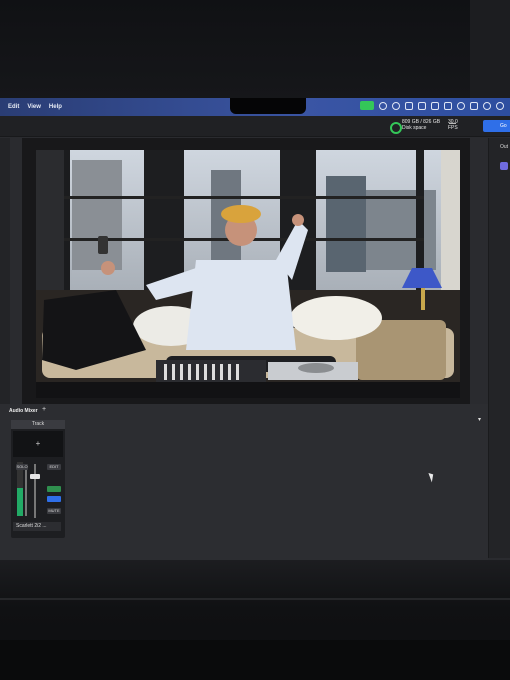 This screenshot has height=680, width=510. I want to click on fps-label: FPS, so click(453, 128).